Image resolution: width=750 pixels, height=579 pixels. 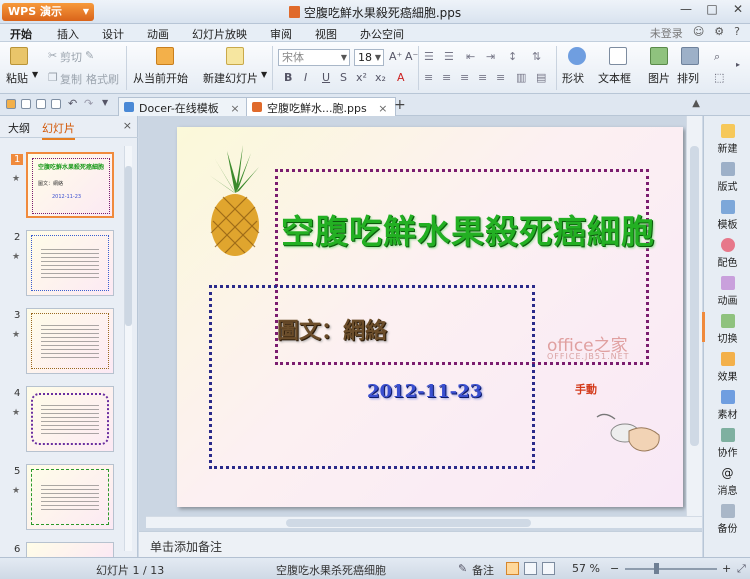 I want to click on italic-button: I, so click(x=305, y=77).